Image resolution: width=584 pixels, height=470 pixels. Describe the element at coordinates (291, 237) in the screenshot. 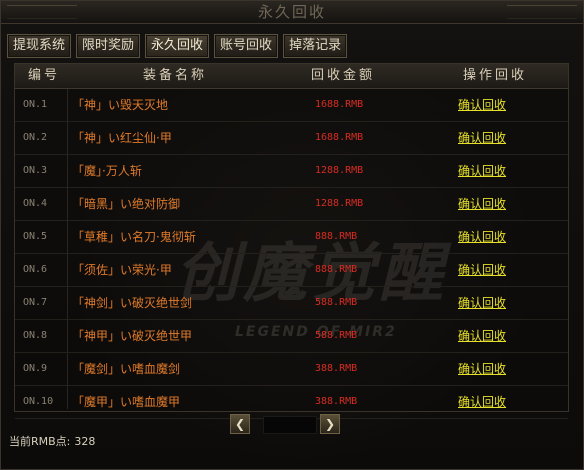

I see `table-row: ON.5 「草稚」い名刀·鬼彻斩 888.RMB 确认回收` at that location.